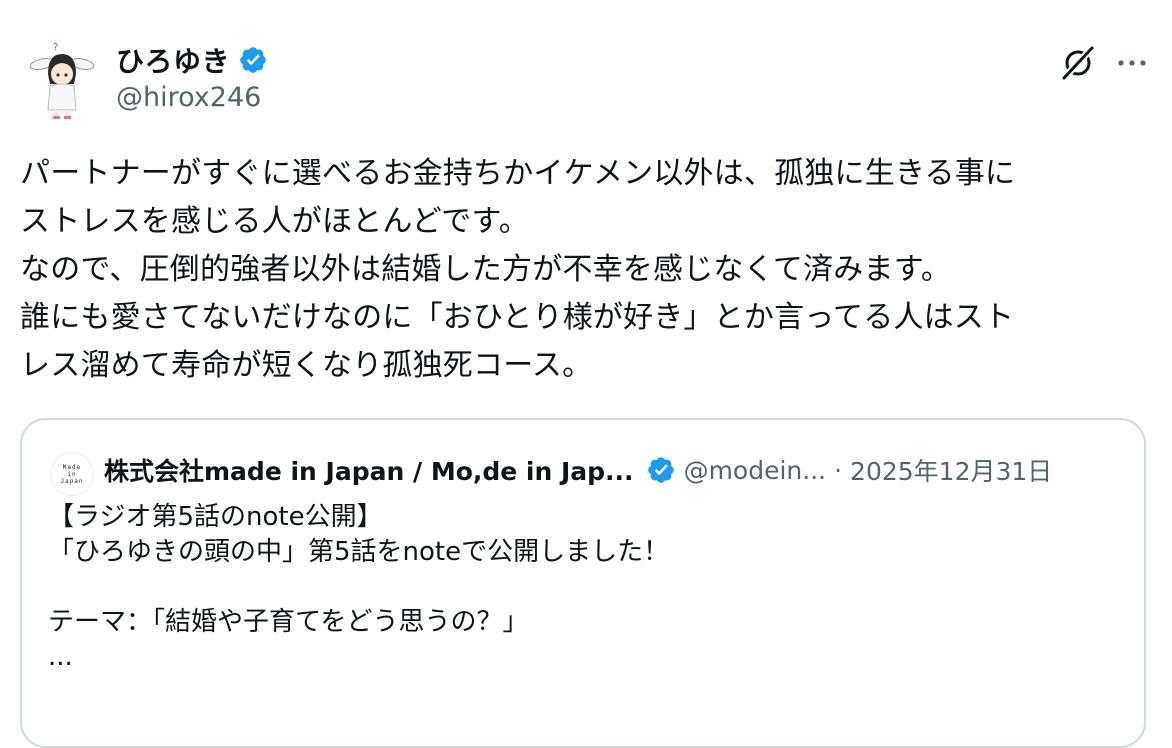 This screenshot has width=1172, height=748. I want to click on author-handle: @hirox246, so click(192, 97).